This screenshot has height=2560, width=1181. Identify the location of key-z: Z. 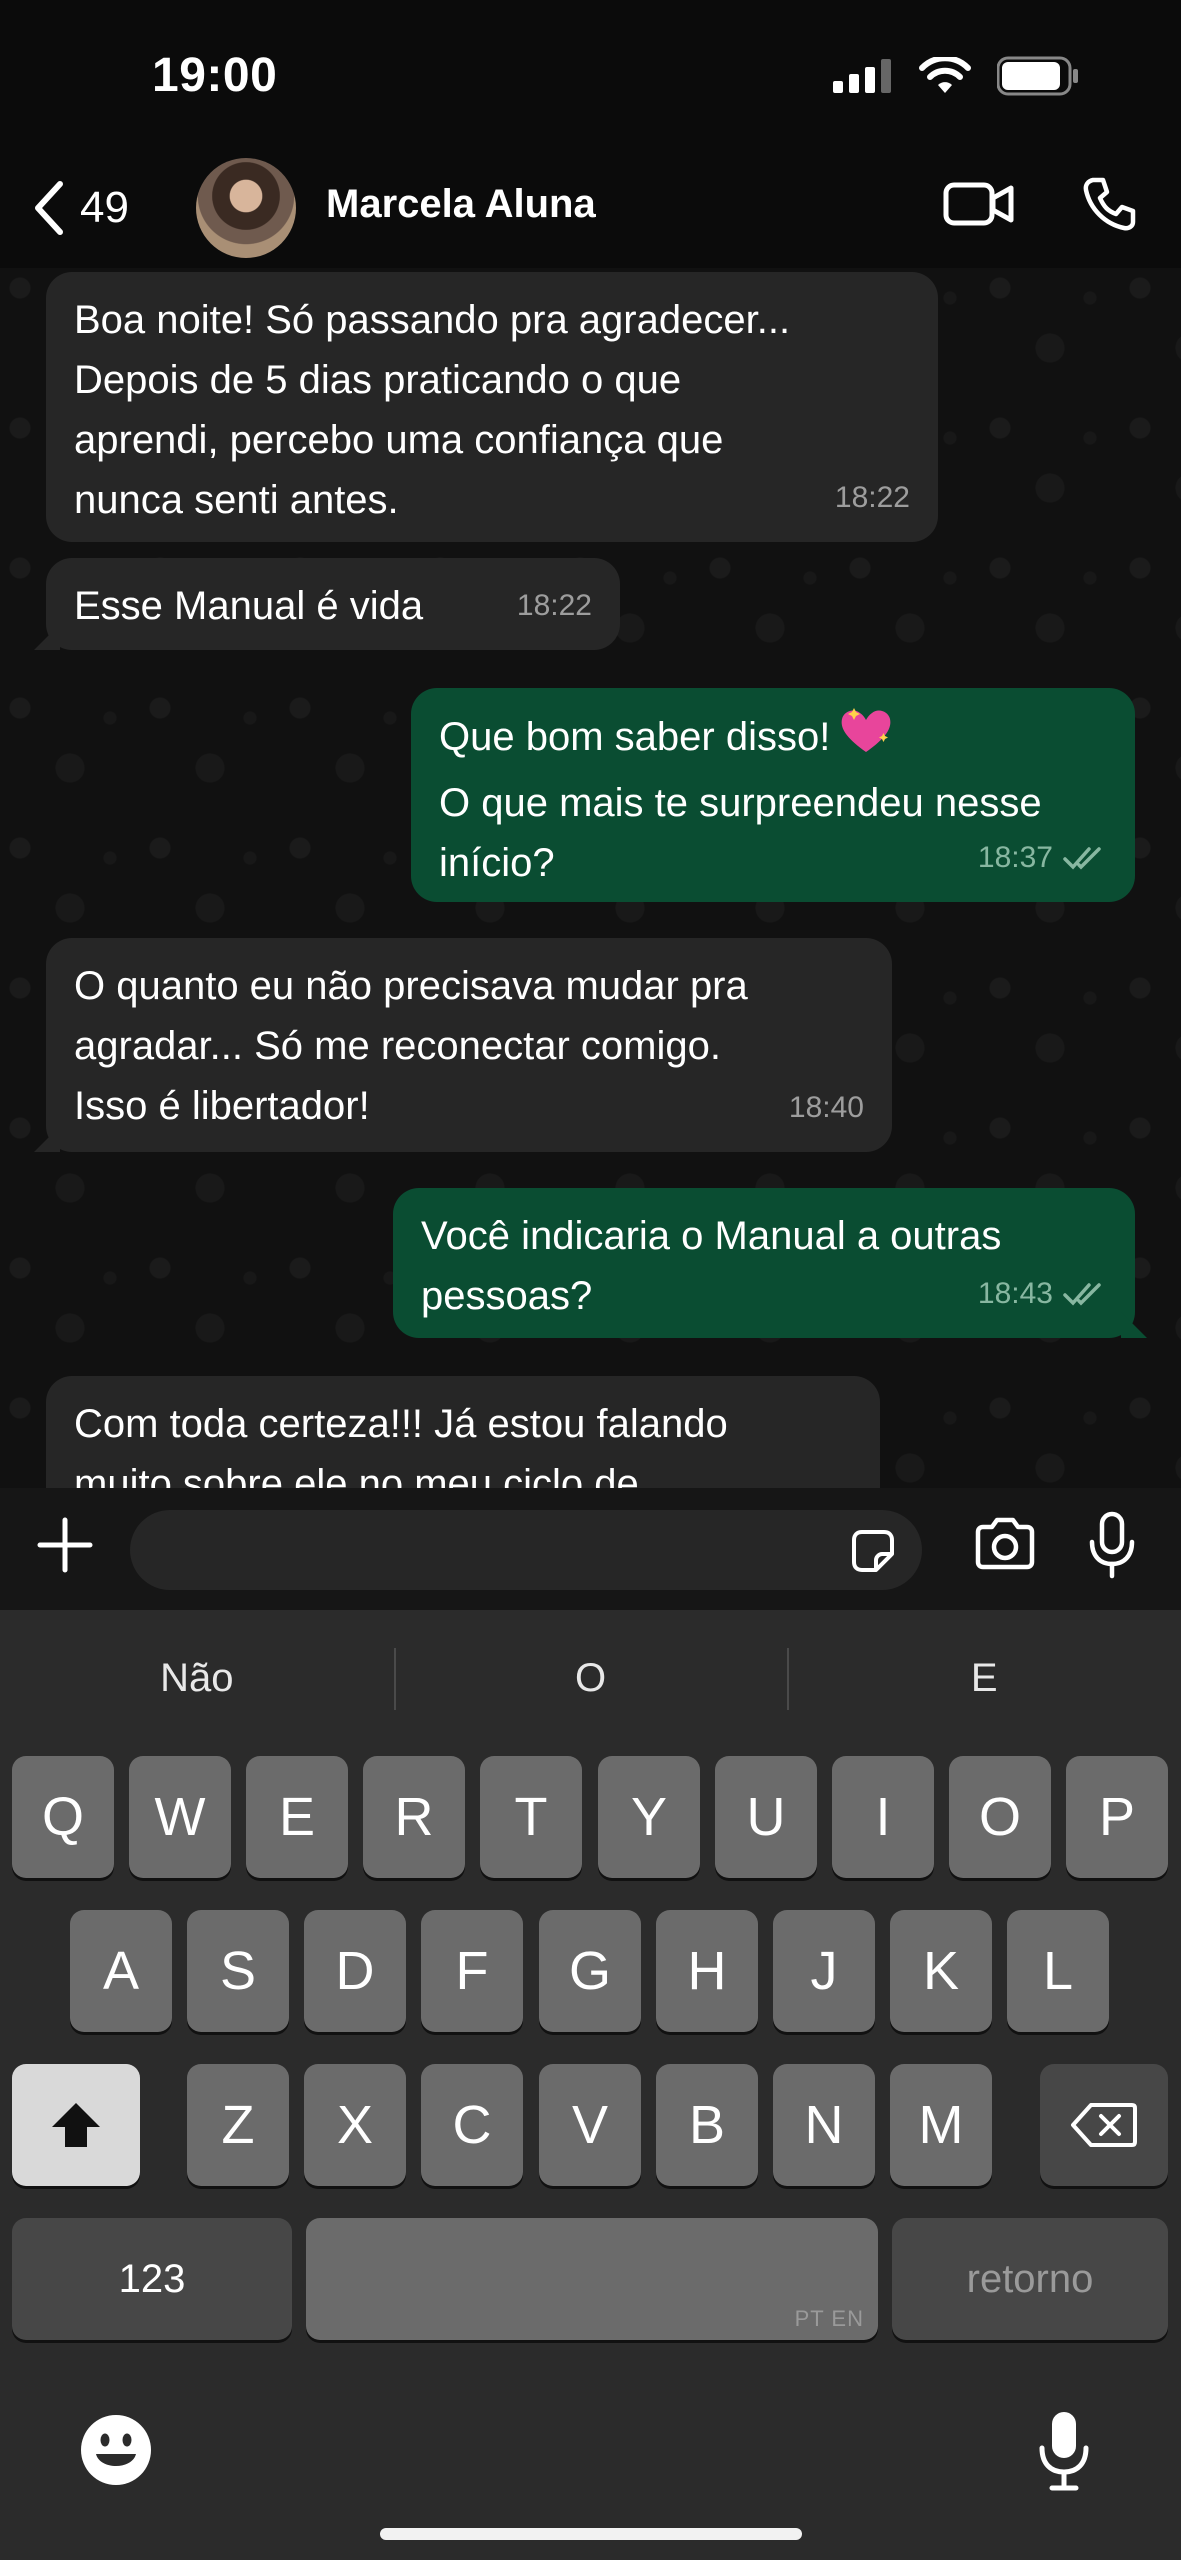
(238, 2125).